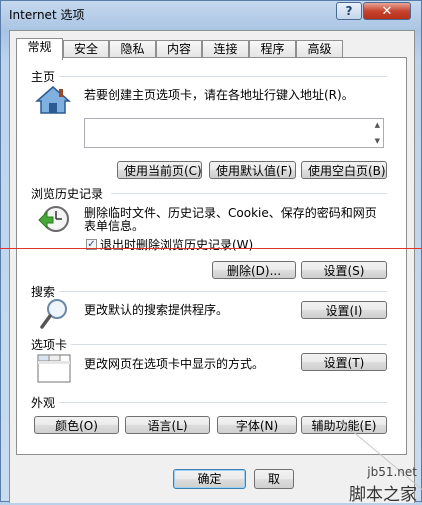 This screenshot has height=505, width=422. I want to click on scroll-down-icon: ▼, so click(377, 141).